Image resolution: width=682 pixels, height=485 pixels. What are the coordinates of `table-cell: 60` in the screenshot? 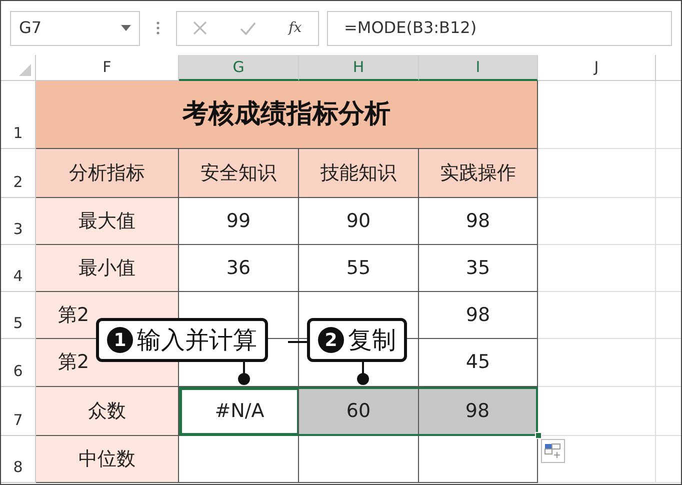 It's located at (359, 411).